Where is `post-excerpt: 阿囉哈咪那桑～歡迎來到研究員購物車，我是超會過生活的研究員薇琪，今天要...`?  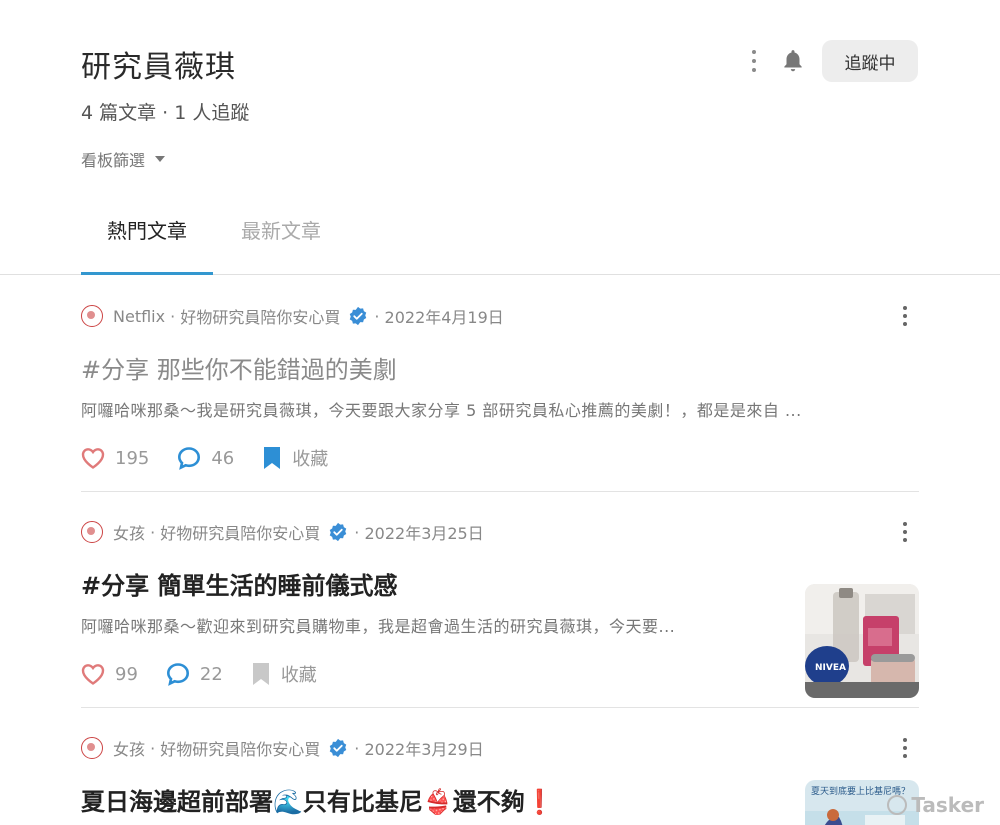 post-excerpt: 阿囉哈咪那桑～歡迎來到研究員購物車，我是超會過生活的研究員薇琪，今天要... is located at coordinates (378, 626).